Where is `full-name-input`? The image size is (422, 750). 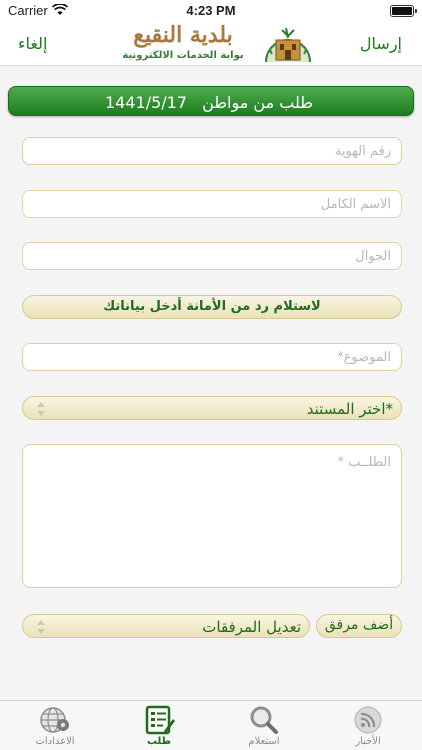
full-name-input is located at coordinates (212, 204).